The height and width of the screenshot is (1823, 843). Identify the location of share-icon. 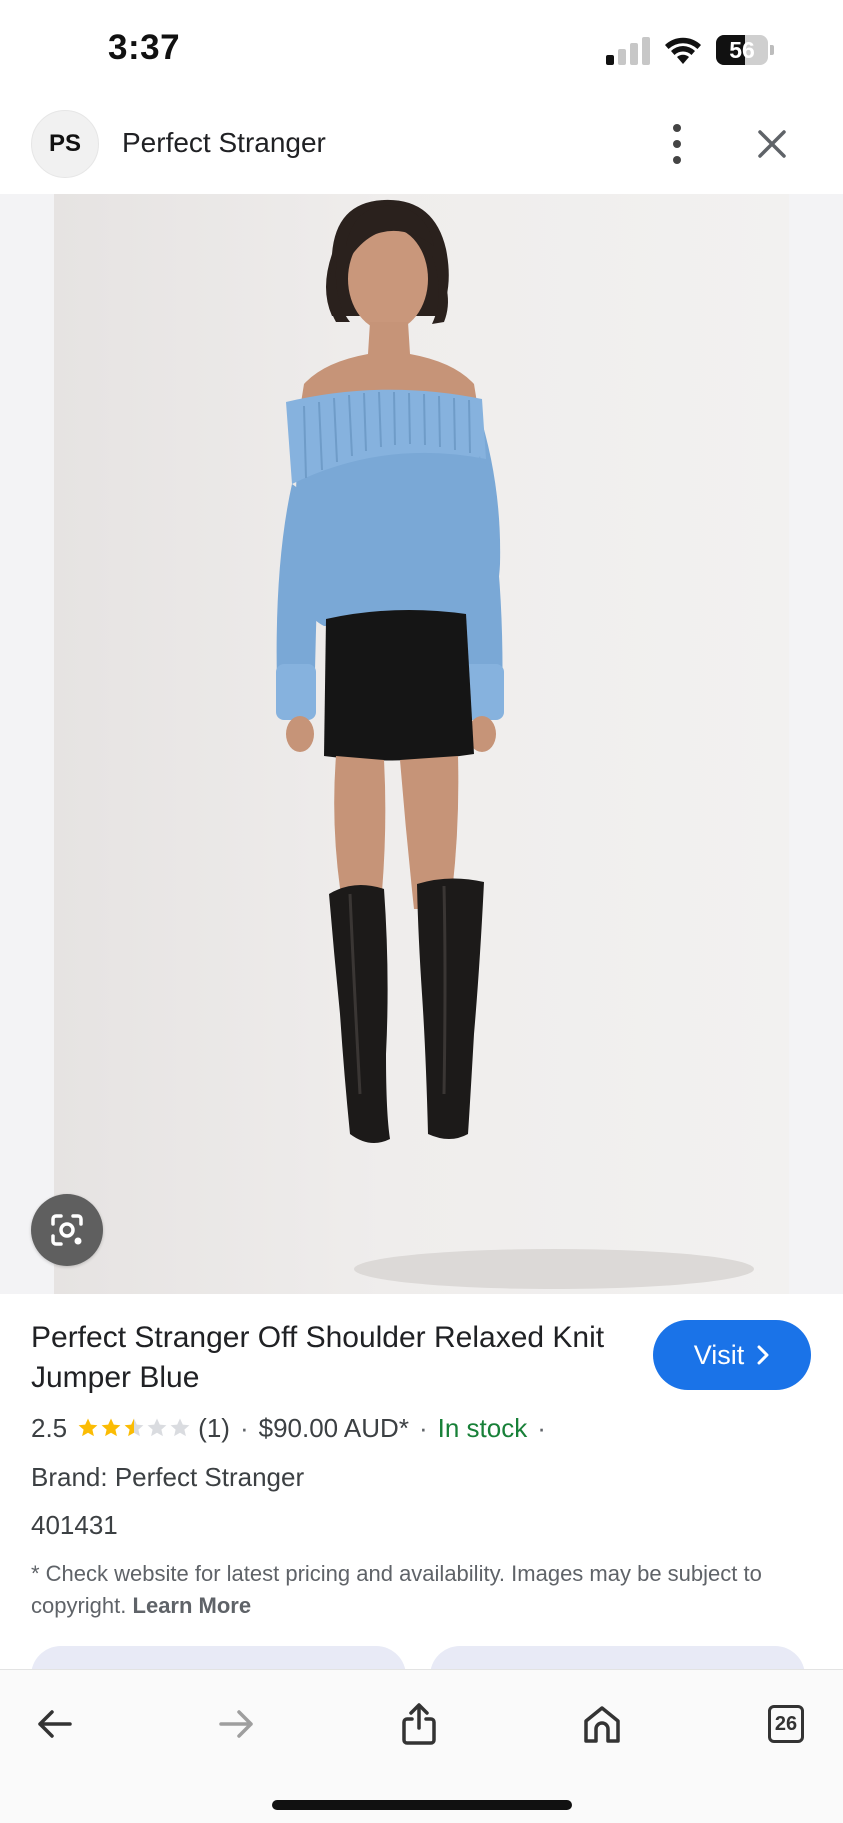
(419, 1724).